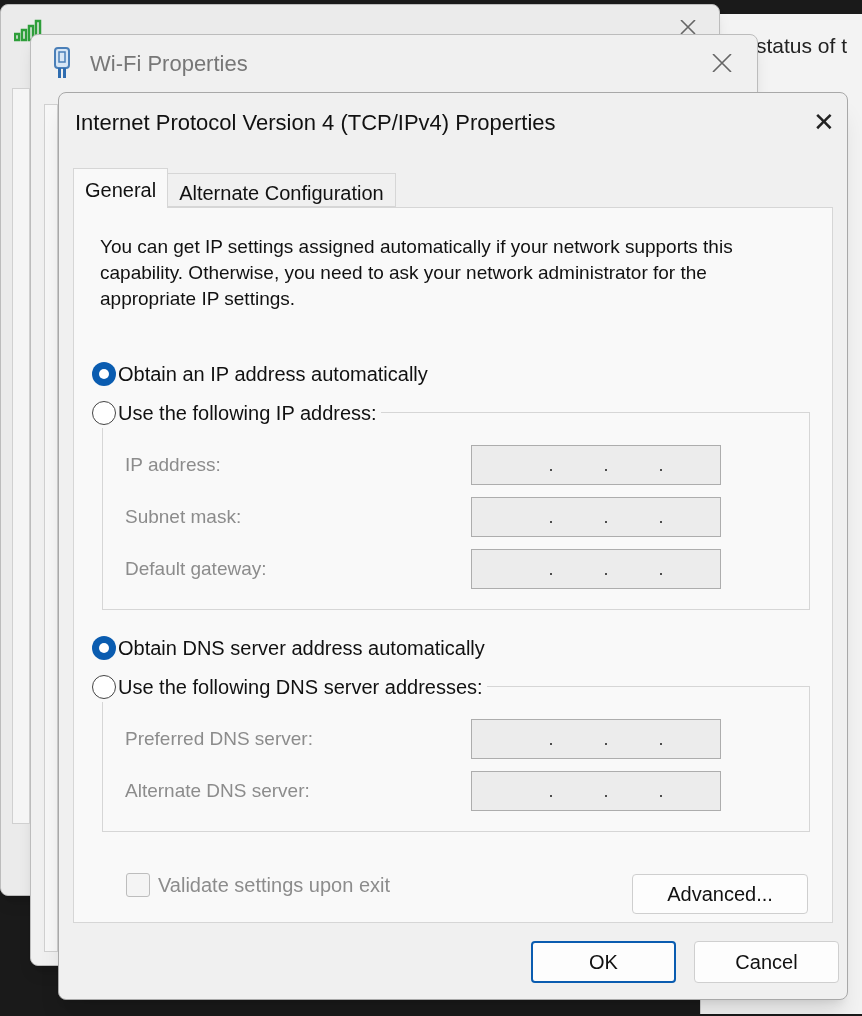 This screenshot has width=862, height=1016. What do you see at coordinates (217, 790) in the screenshot?
I see `field-label: Alternate DNS server:` at bounding box center [217, 790].